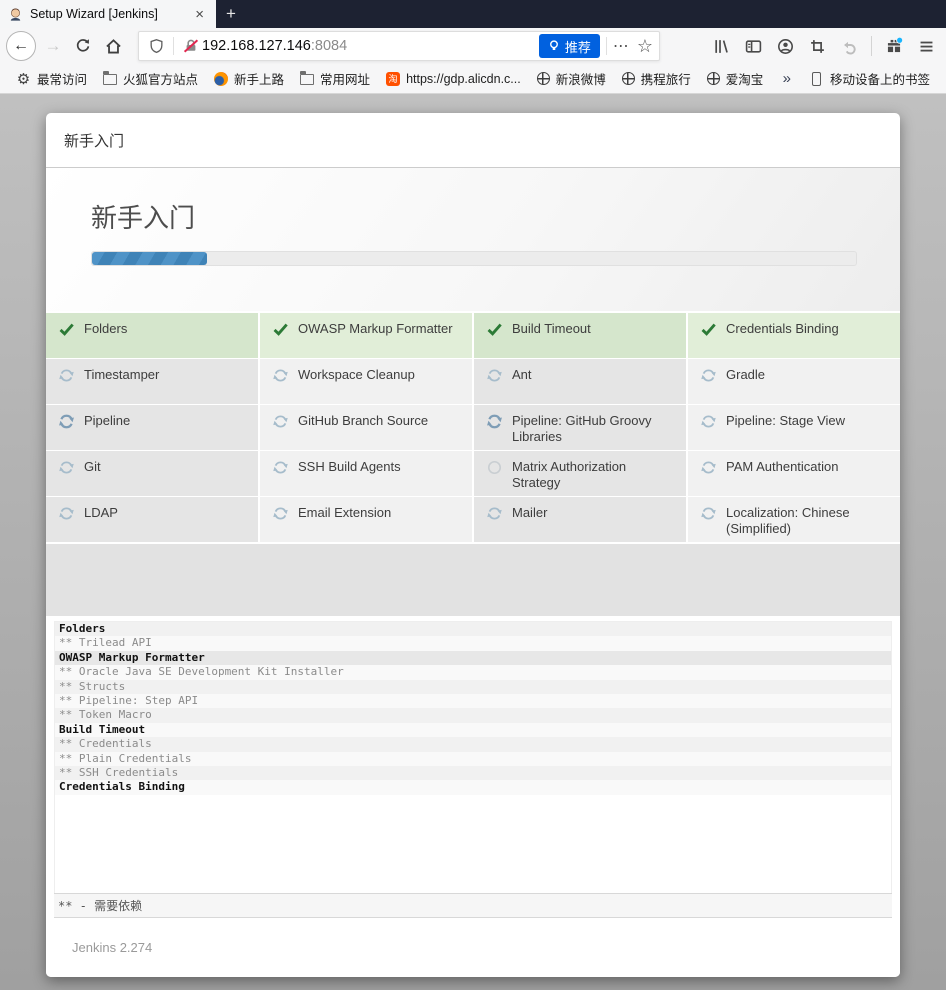 This screenshot has height=990, width=946. What do you see at coordinates (849, 46) in the screenshot?
I see `undo-icon` at bounding box center [849, 46].